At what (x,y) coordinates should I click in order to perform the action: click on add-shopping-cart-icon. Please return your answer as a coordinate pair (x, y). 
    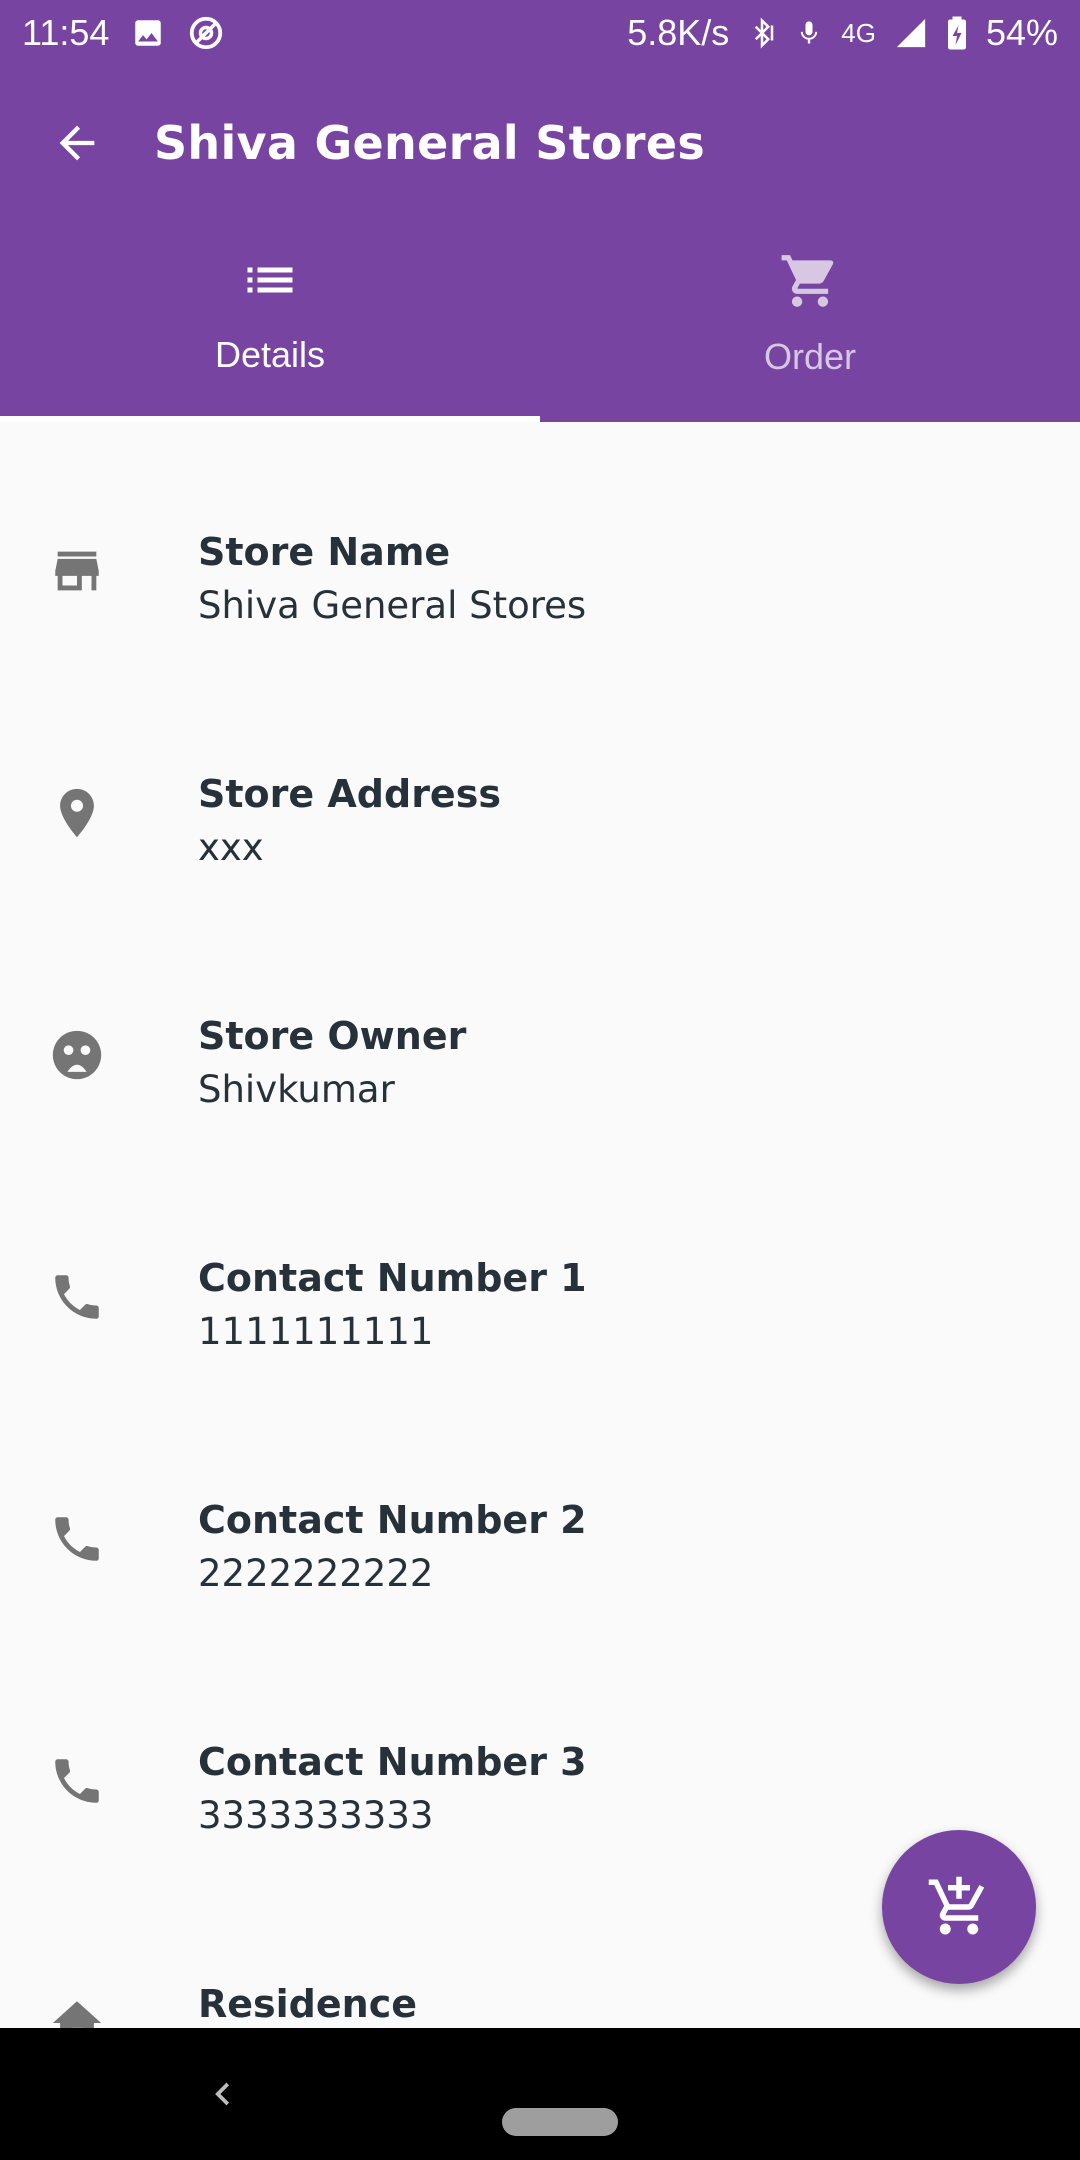
    Looking at the image, I should click on (956, 1905).